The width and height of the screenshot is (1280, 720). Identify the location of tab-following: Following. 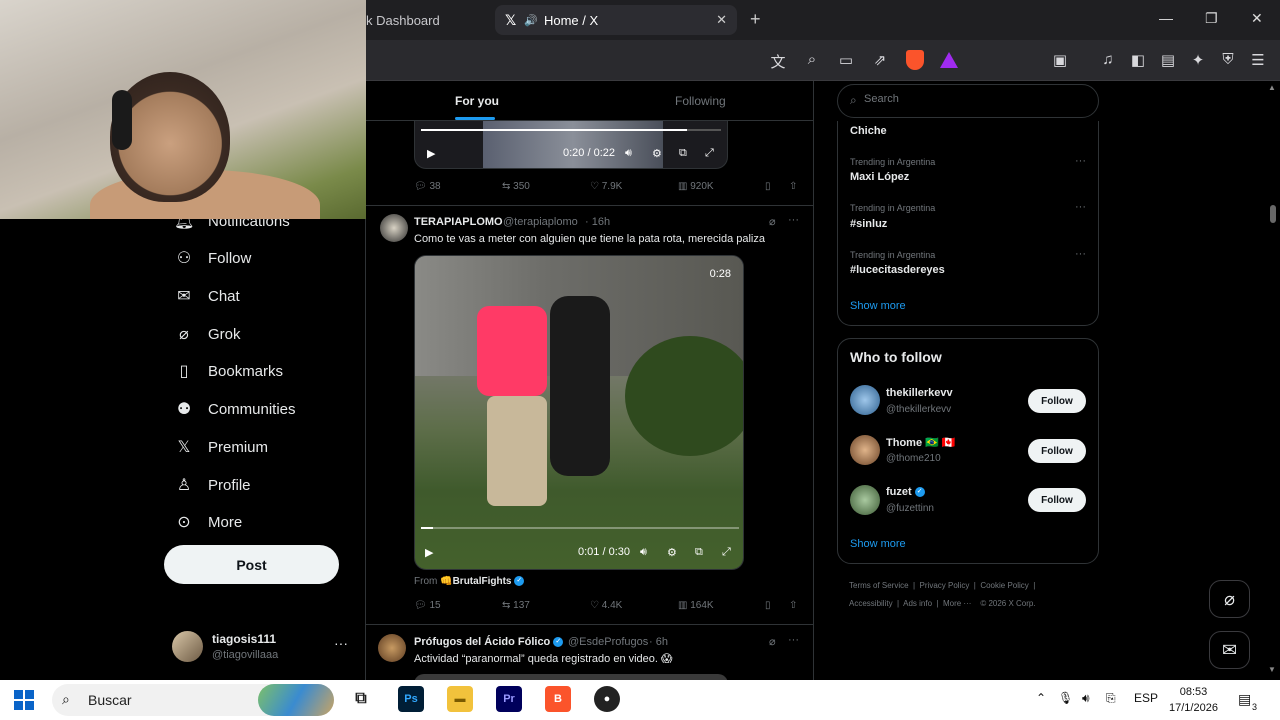
(700, 101).